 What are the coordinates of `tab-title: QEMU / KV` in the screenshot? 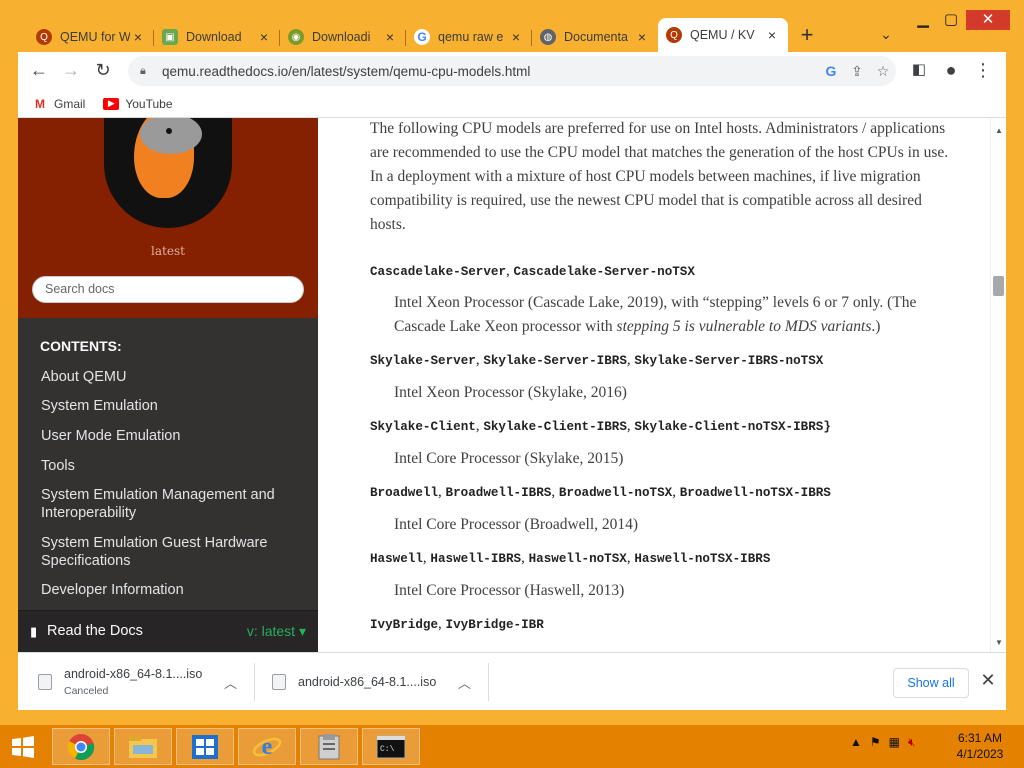 It's located at (722, 35).